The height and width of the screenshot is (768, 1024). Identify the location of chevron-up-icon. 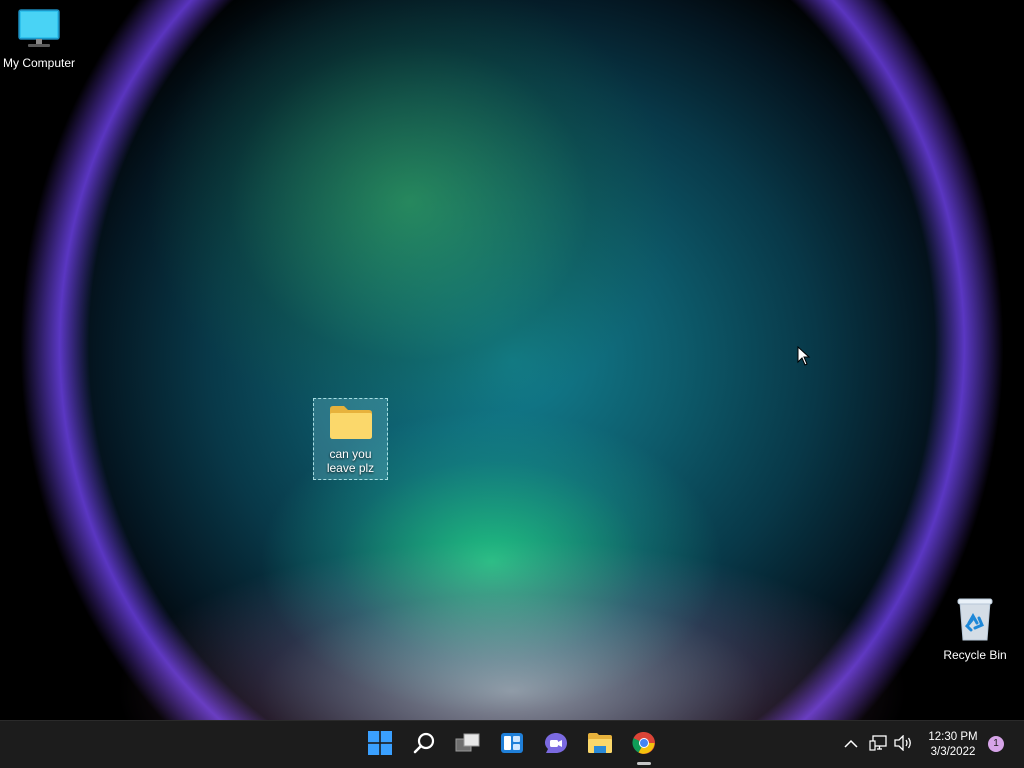
(851, 745).